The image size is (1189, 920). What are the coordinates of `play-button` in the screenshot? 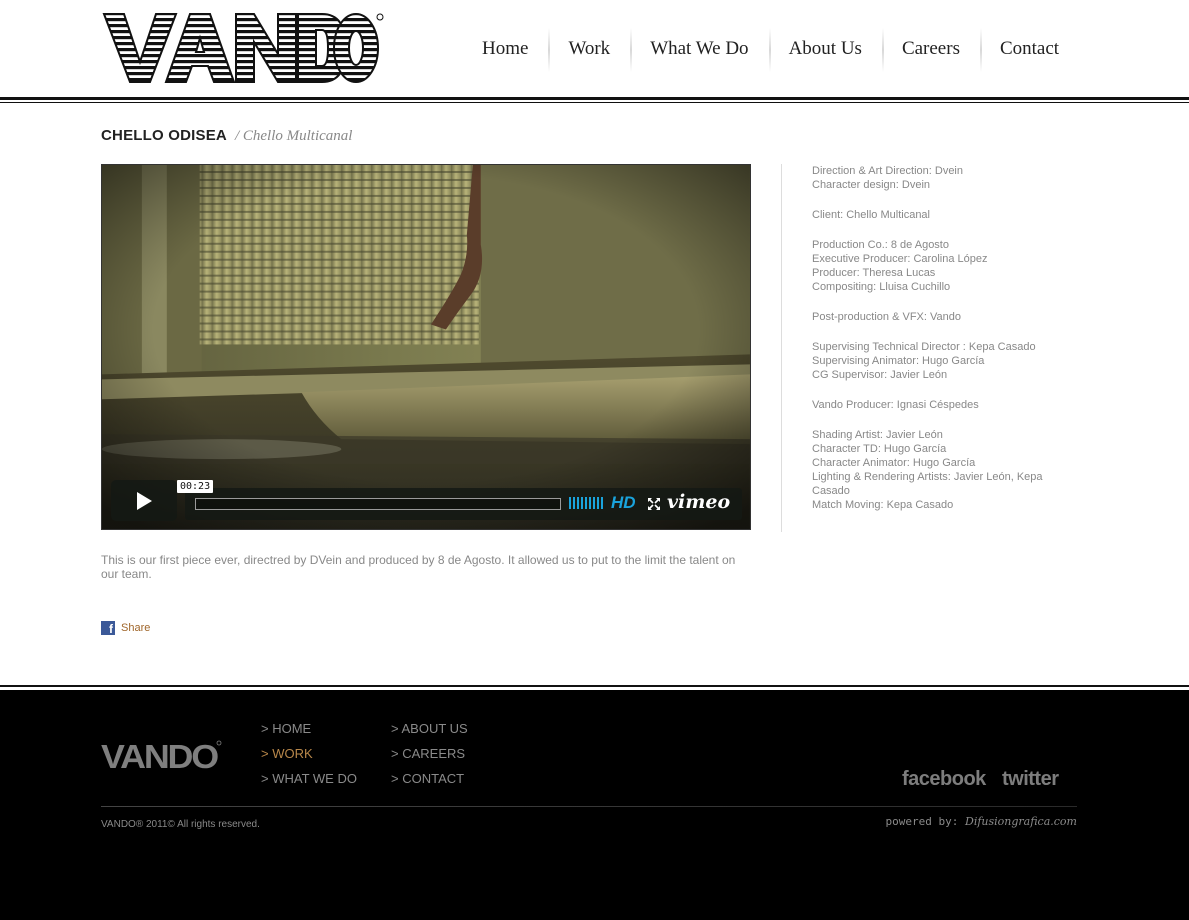 It's located at (144, 500).